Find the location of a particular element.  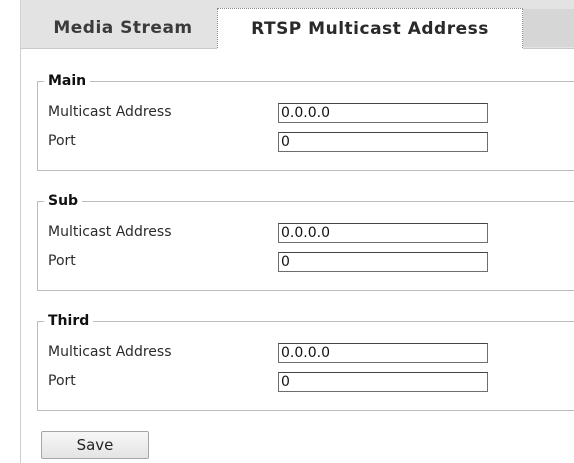

third-multicast-row: Multicast Address is located at coordinates (311, 354).